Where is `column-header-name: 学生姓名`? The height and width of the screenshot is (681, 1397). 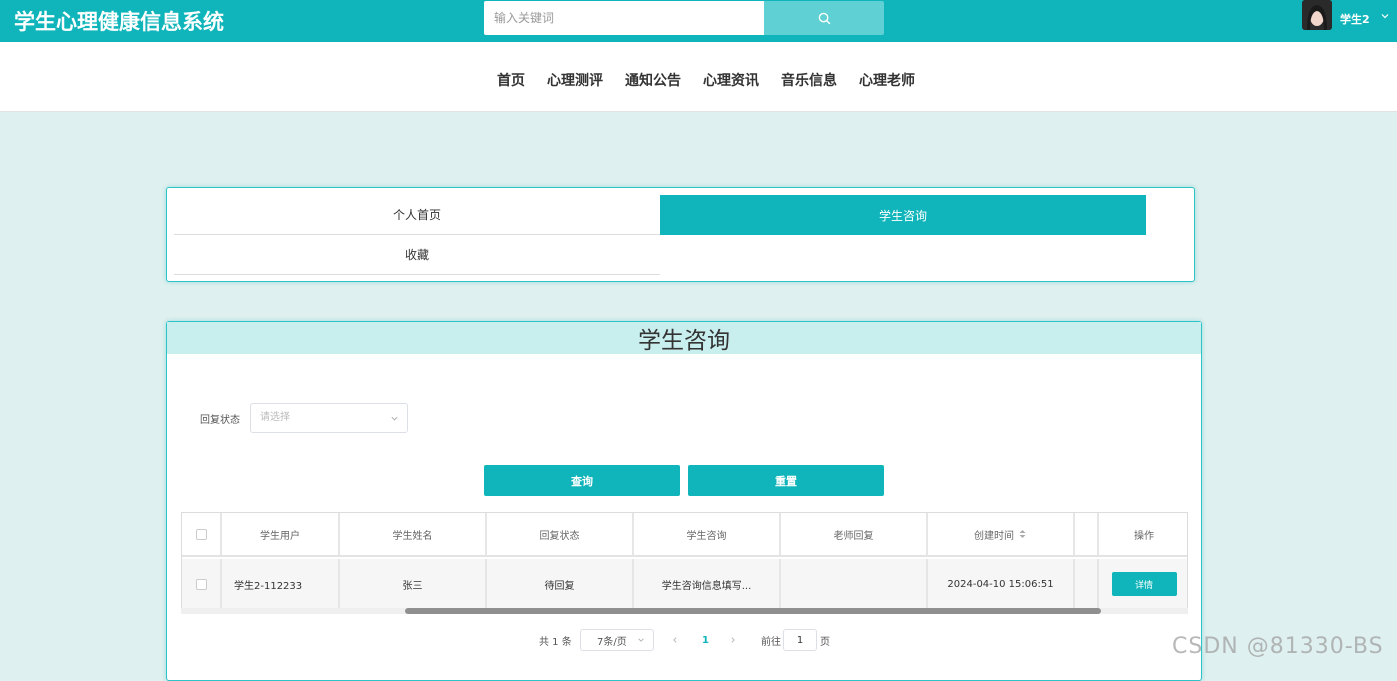 column-header-name: 学生姓名 is located at coordinates (413, 535).